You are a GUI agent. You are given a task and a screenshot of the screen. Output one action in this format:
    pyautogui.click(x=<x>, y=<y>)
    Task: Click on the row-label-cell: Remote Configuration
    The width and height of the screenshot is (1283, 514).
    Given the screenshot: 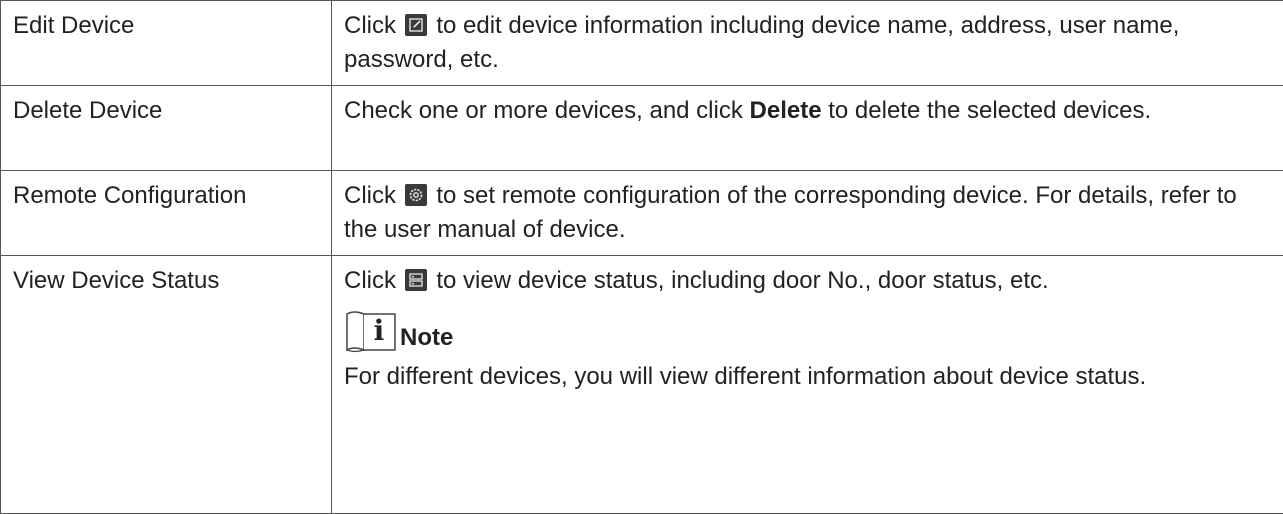 What is the action you would take?
    pyautogui.click(x=166, y=213)
    